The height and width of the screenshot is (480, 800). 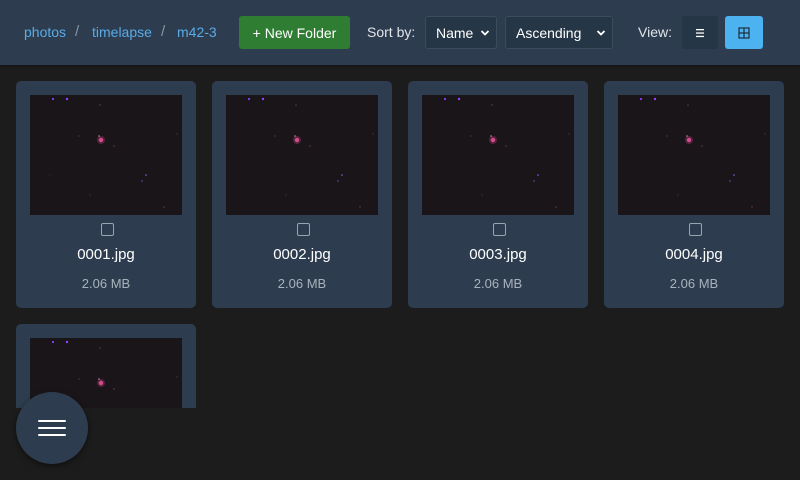 I want to click on file-card: 0002.jpg 2.06 MB, so click(x=302, y=194).